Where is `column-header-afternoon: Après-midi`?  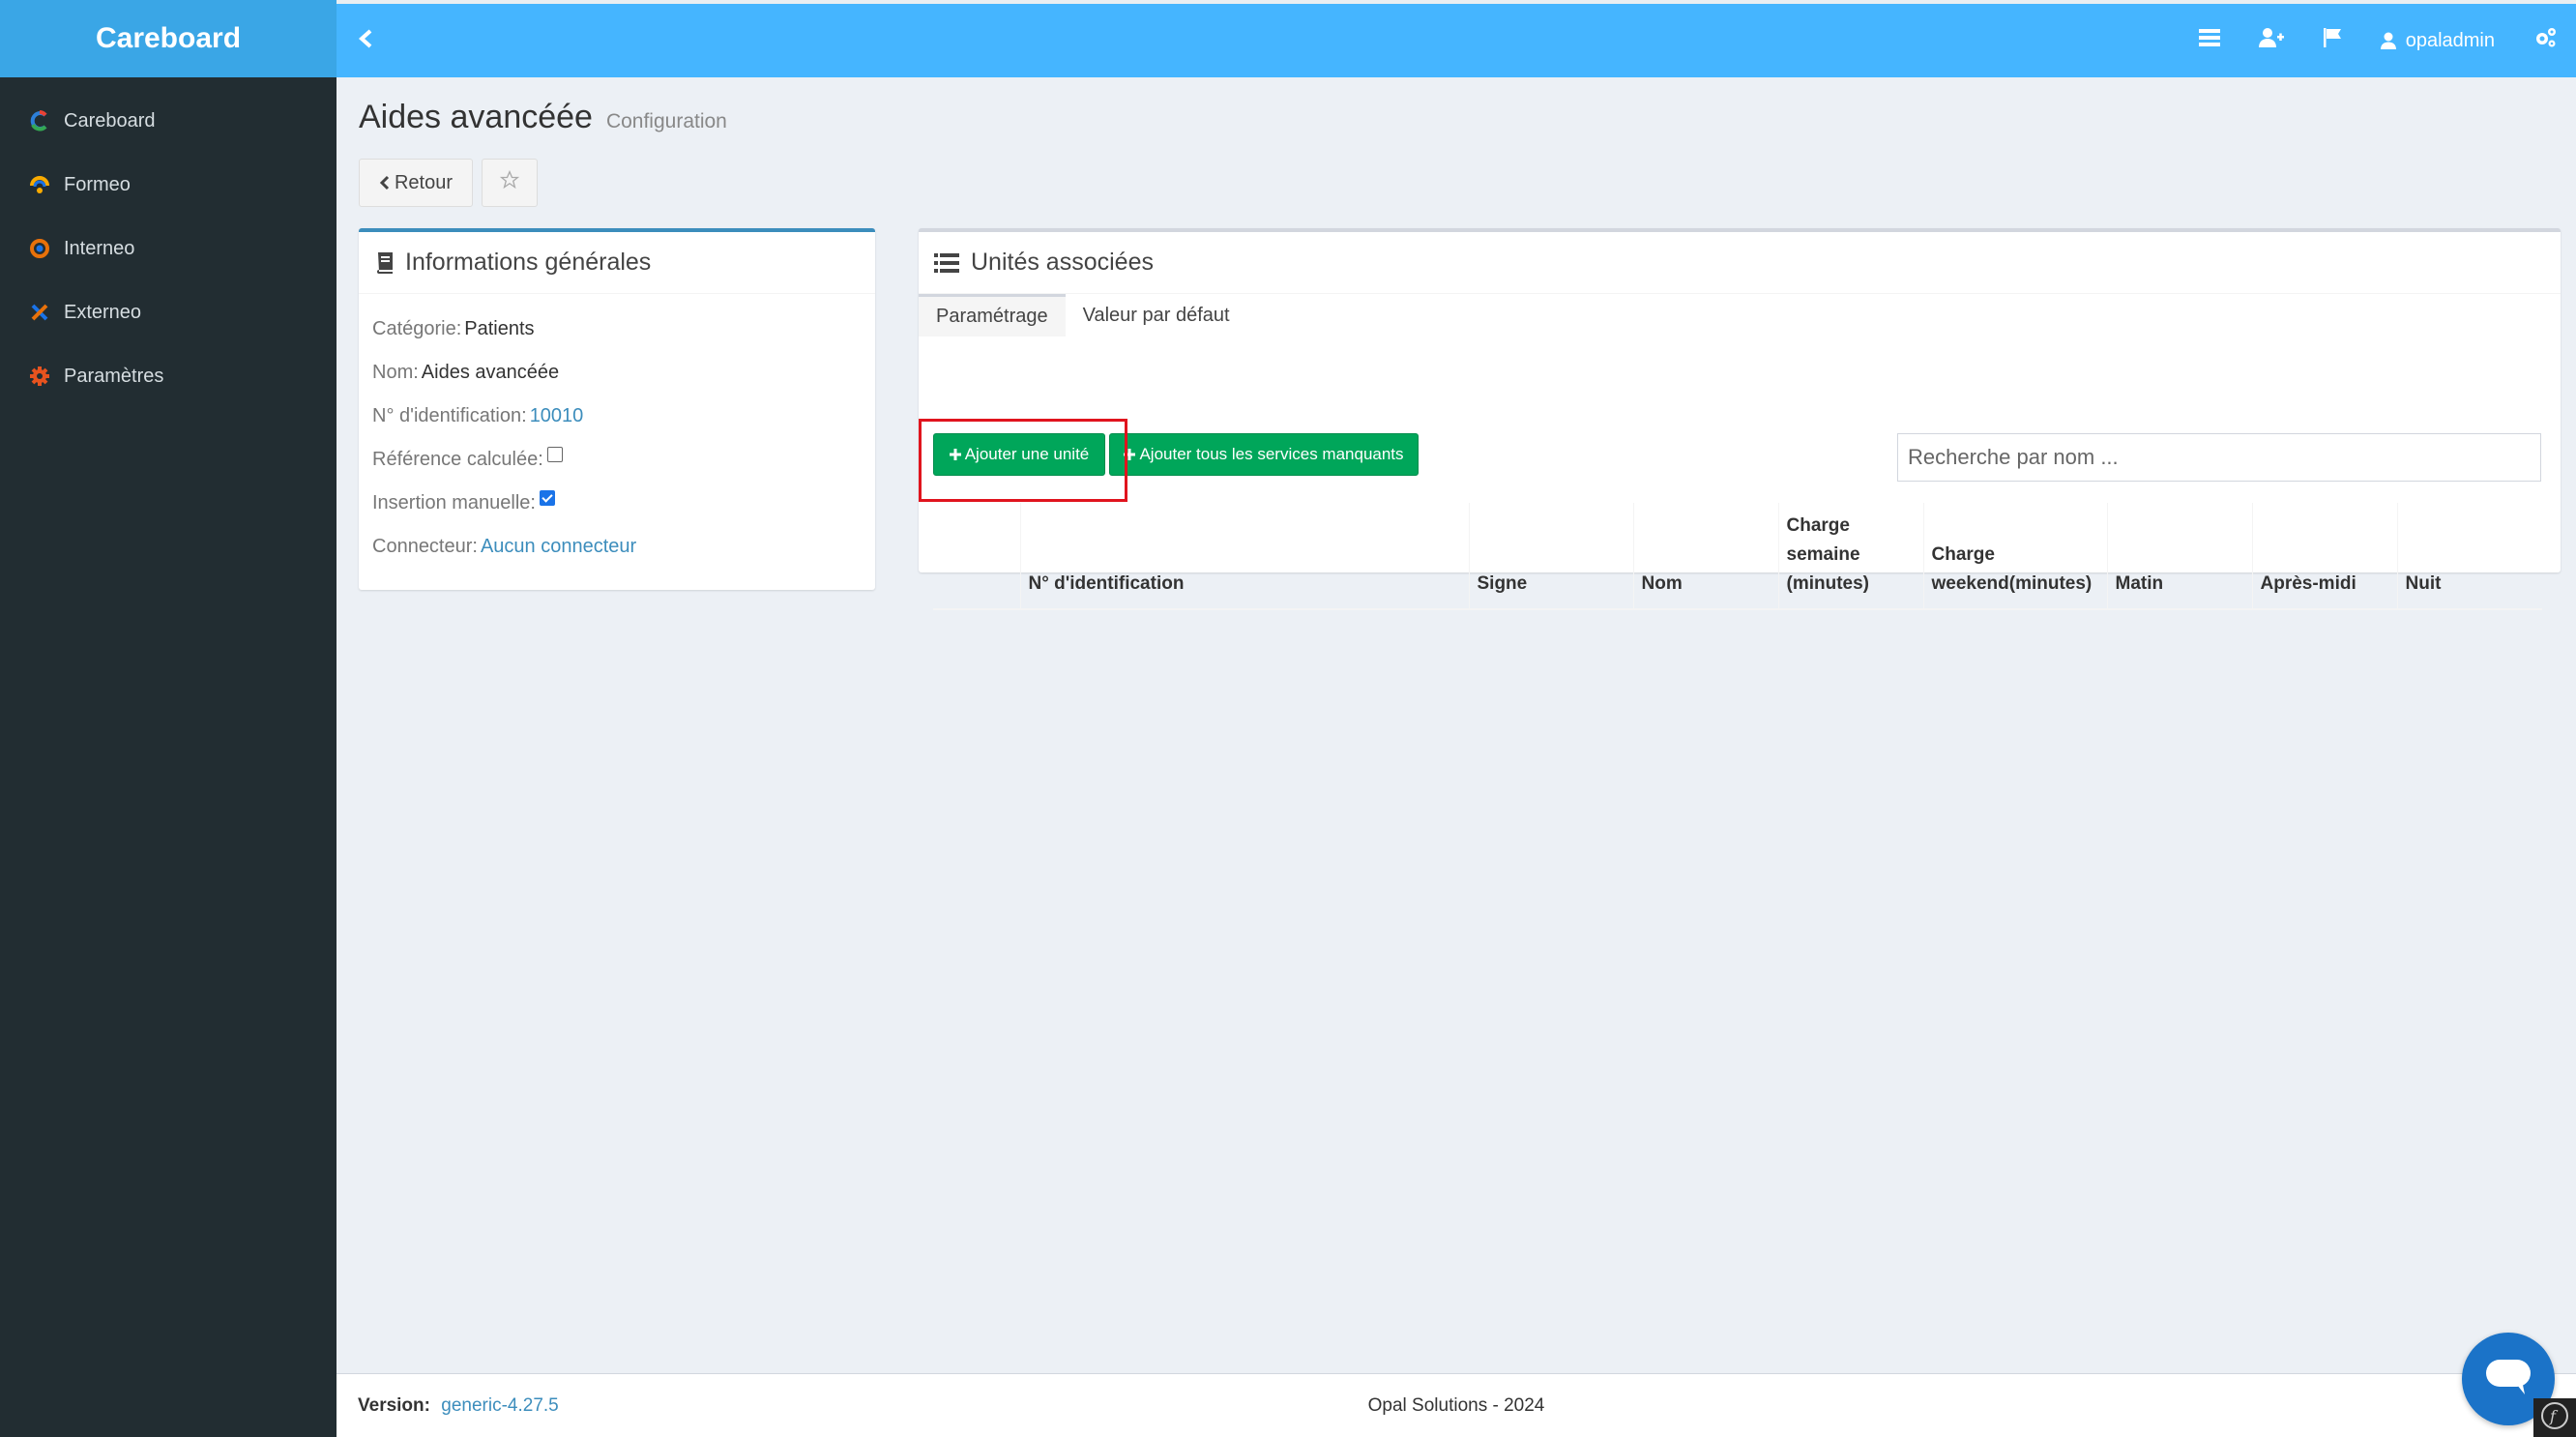
column-header-afternoon: Après-midi is located at coordinates (2325, 556).